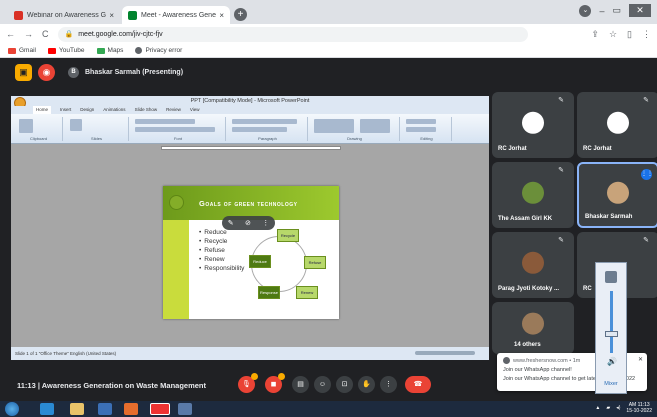 The width and height of the screenshot is (657, 417). What do you see at coordinates (158, 50) in the screenshot?
I see `bookmark-privacy-error: Privacy error` at bounding box center [158, 50].